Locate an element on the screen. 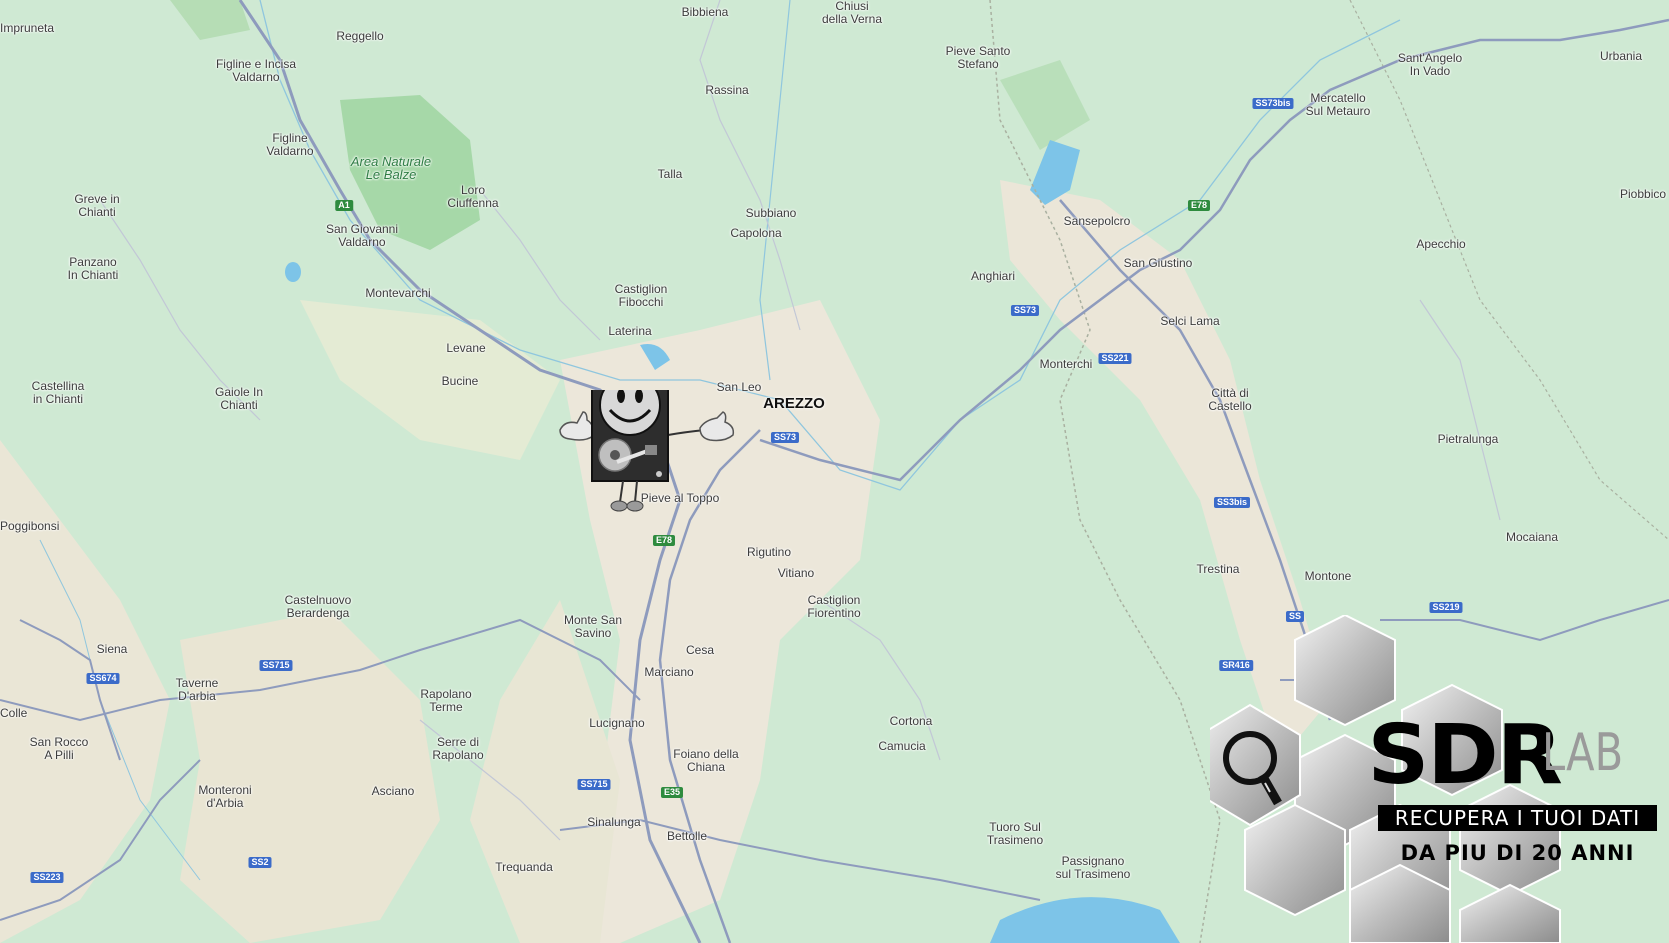 Image resolution: width=1669 pixels, height=943 pixels. smiley-hard-drive-mascot-icon is located at coordinates (647, 451).